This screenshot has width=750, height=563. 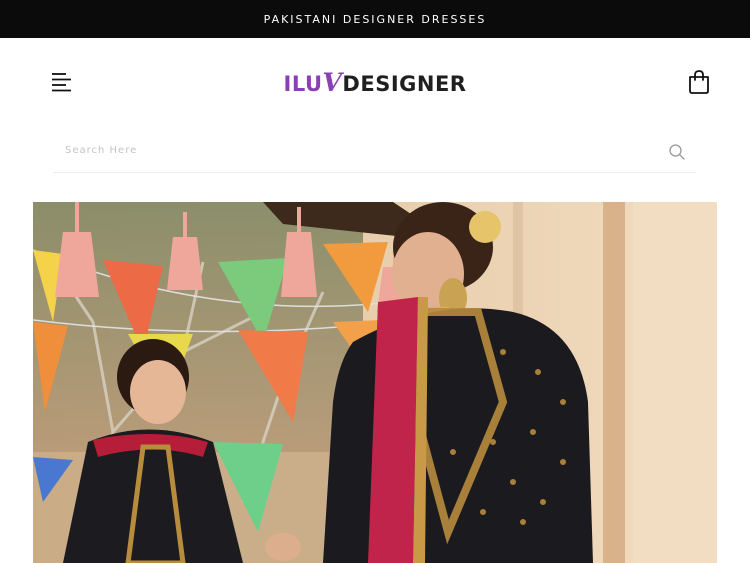 I want to click on cart-button, so click(x=699, y=82).